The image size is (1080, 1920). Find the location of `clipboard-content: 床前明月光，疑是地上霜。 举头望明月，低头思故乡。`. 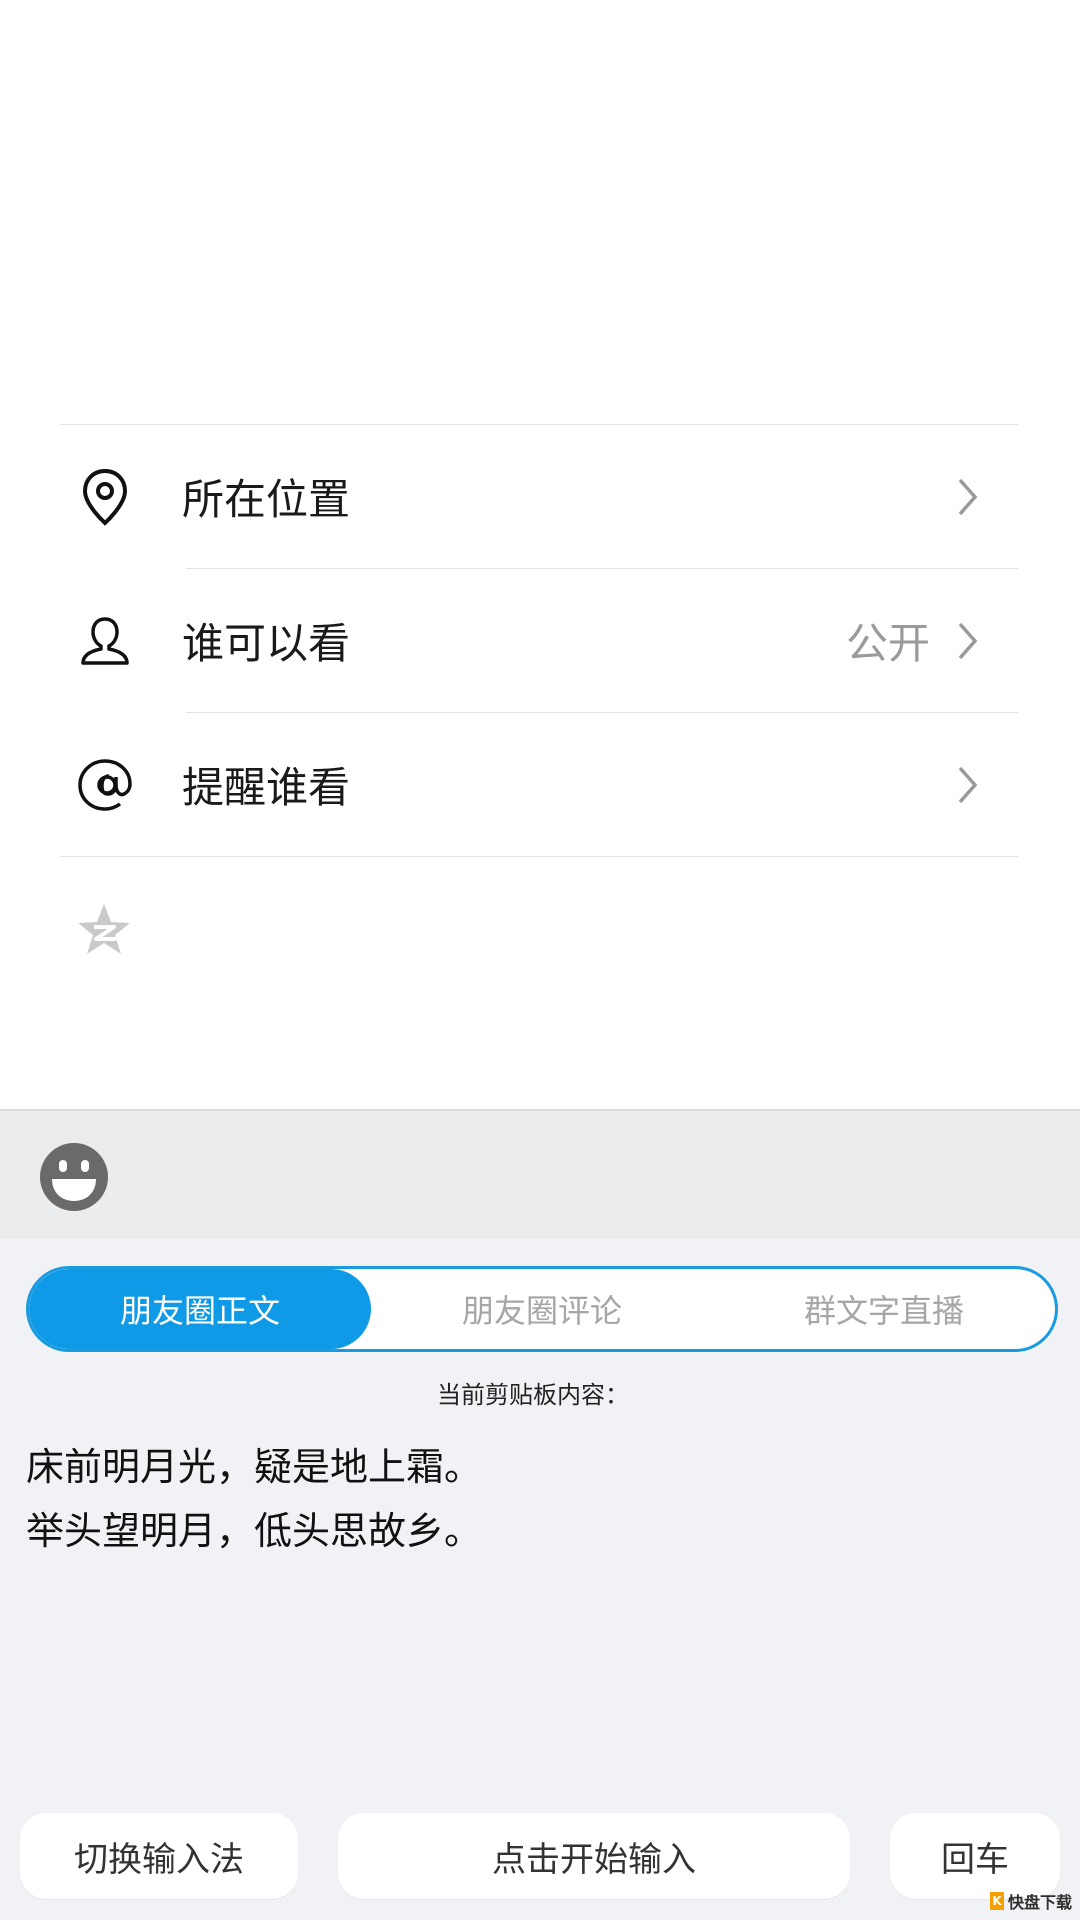

clipboard-content: 床前明月光，疑是地上霜。 举头望明月，低头思故乡。 is located at coordinates (254, 1499).